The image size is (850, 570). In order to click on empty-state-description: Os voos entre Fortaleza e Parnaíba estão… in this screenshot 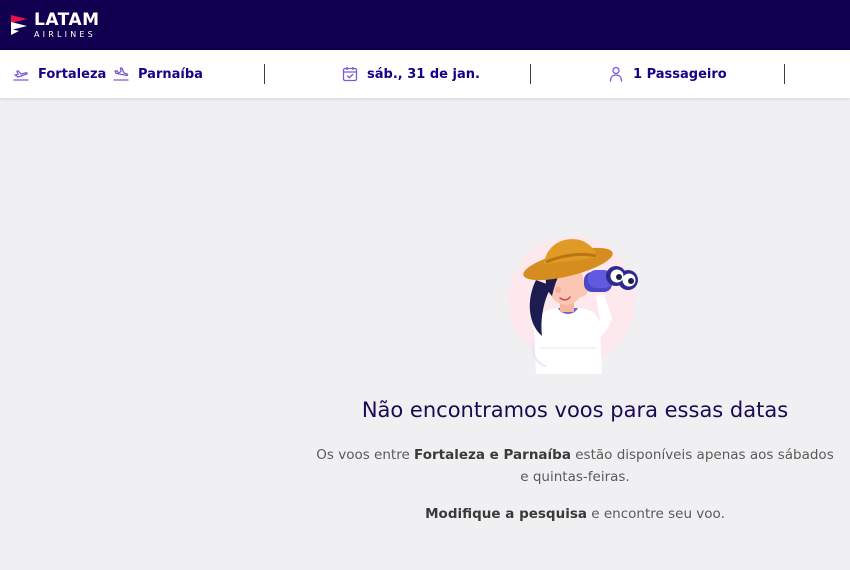, I will do `click(575, 466)`.